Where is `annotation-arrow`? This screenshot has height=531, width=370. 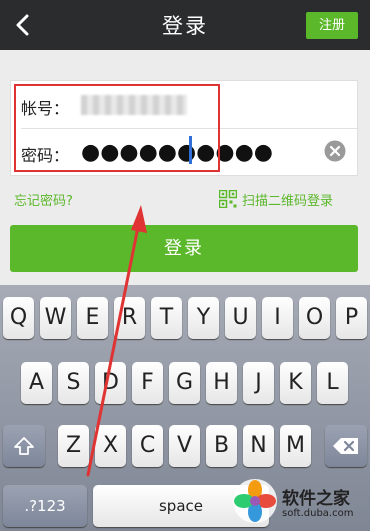 annotation-arrow is located at coordinates (116, 341).